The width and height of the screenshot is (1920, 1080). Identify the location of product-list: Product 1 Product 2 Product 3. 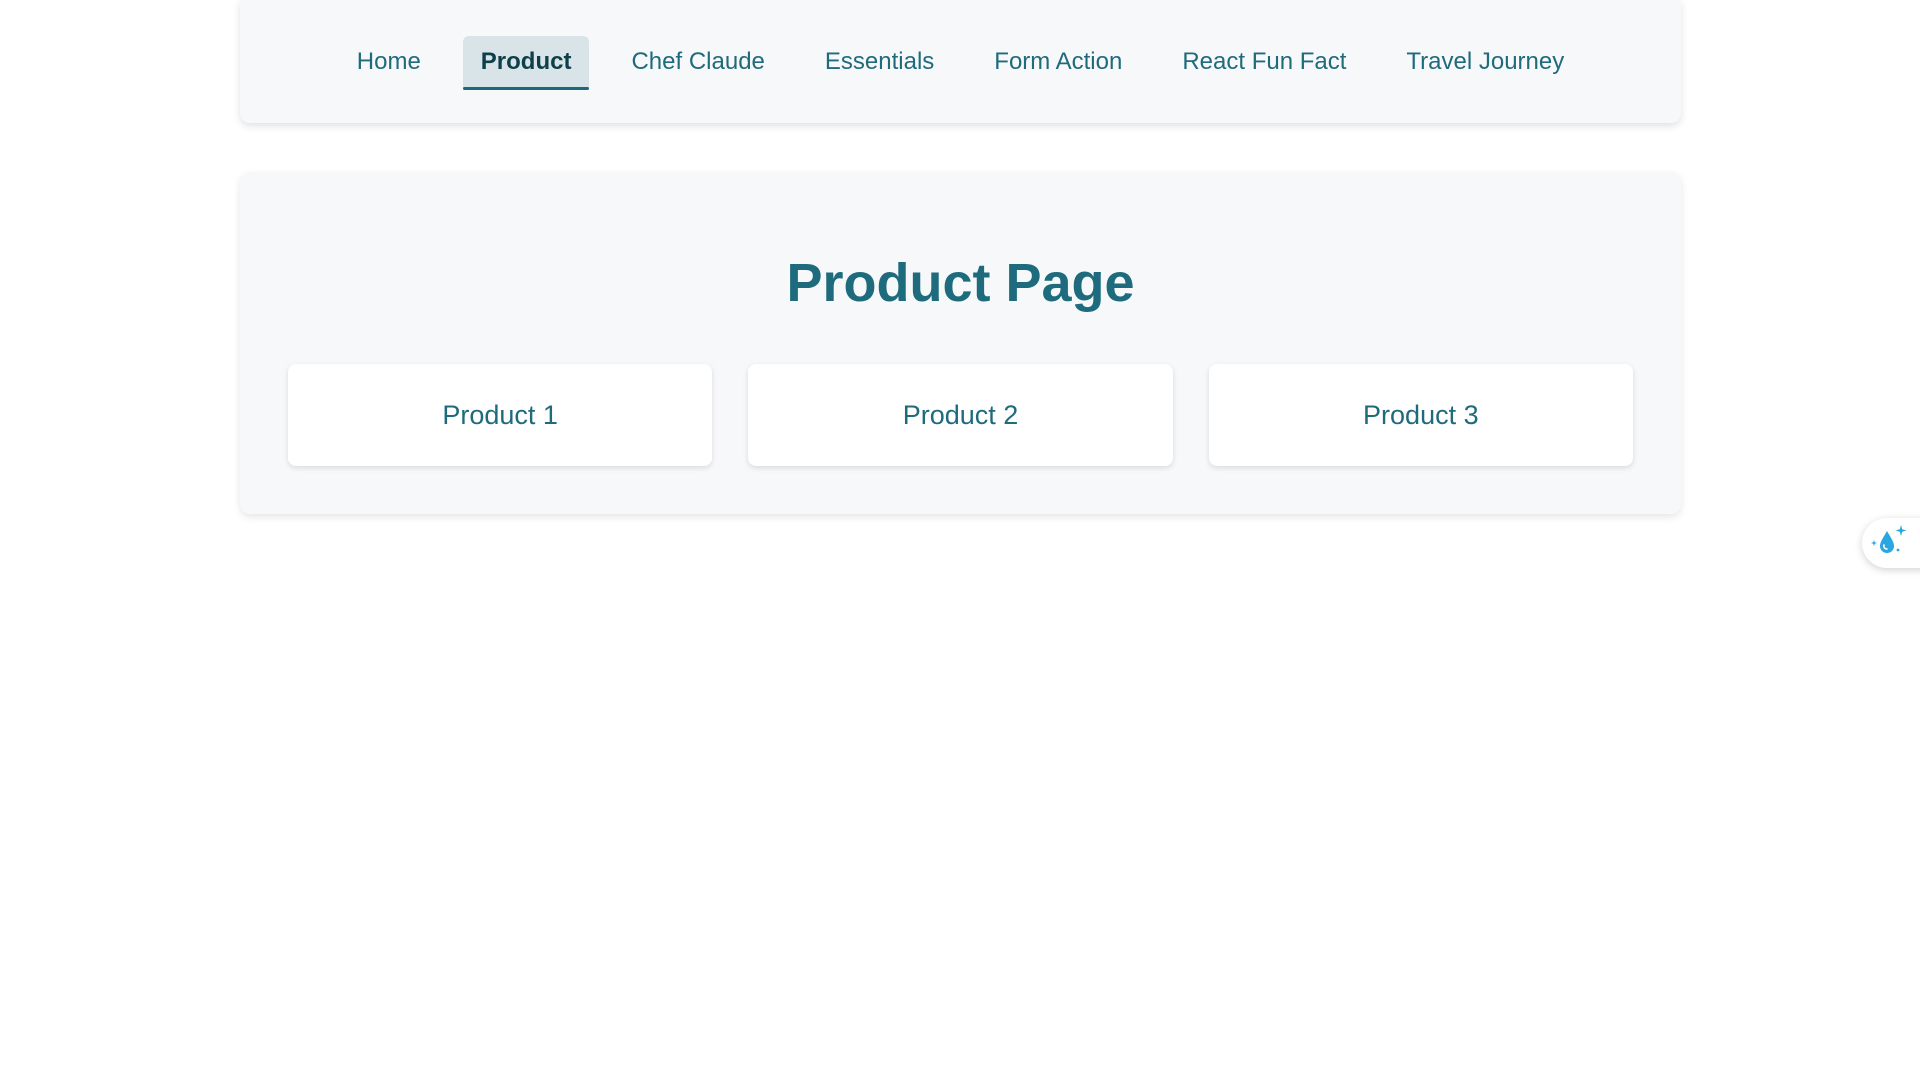
(960, 415).